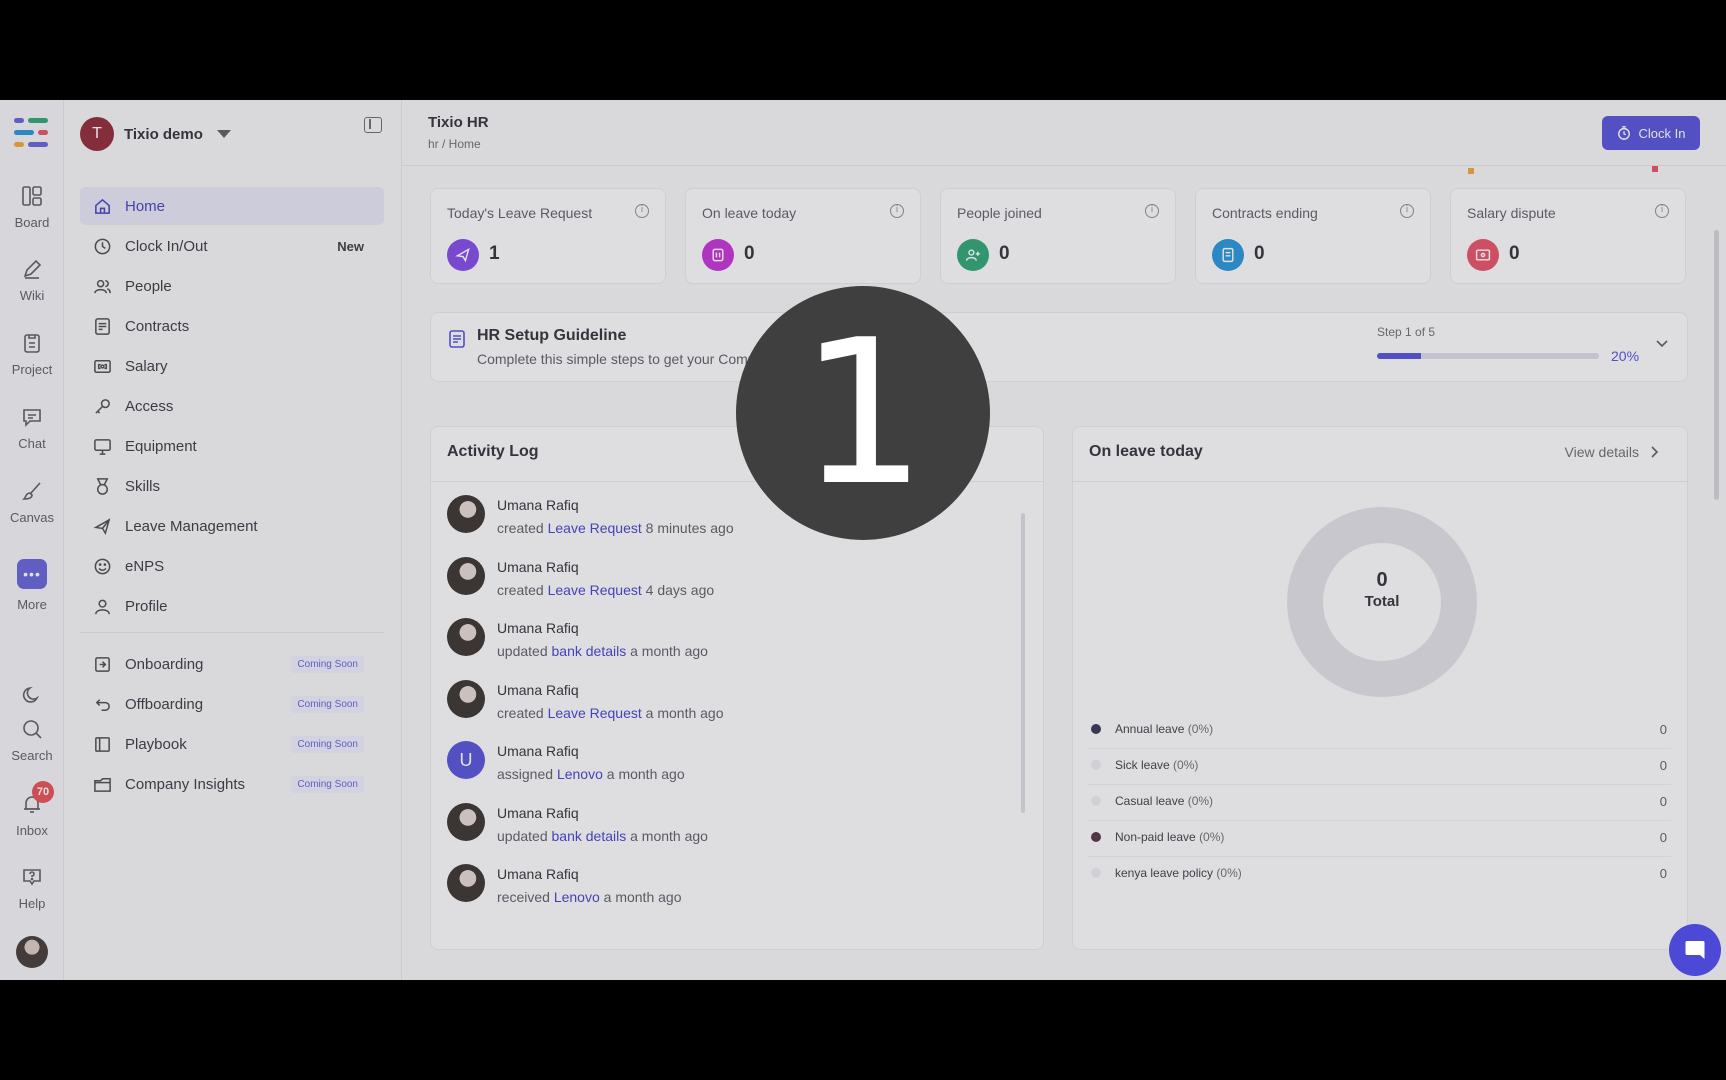  I want to click on stat-title: People joined, so click(999, 213).